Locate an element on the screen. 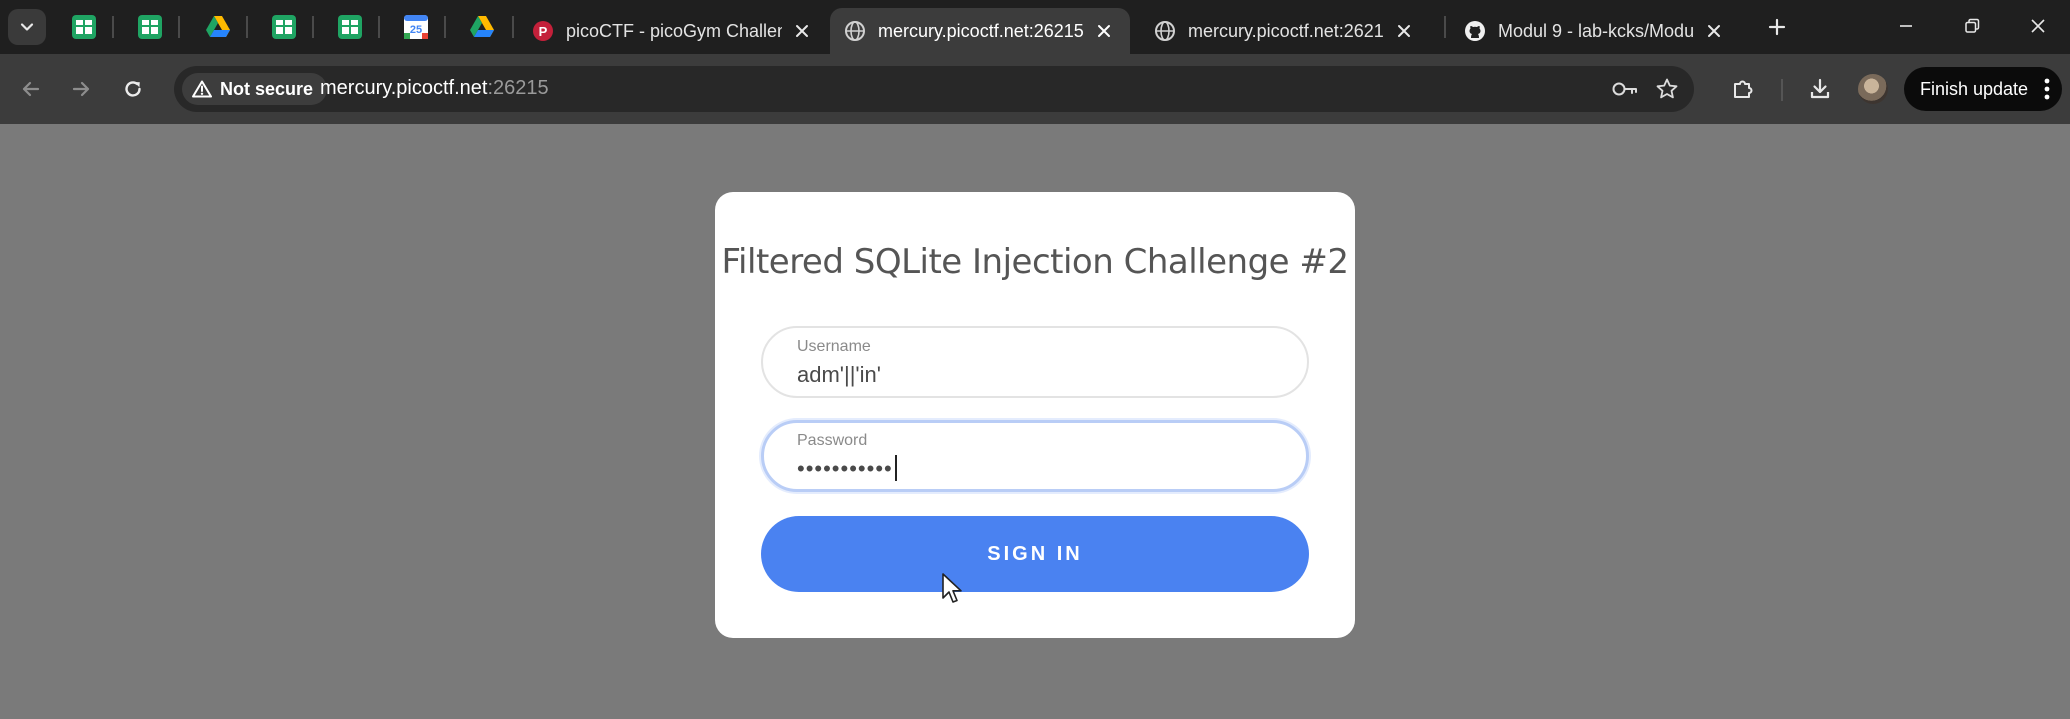  plus-icon is located at coordinates (1777, 27).